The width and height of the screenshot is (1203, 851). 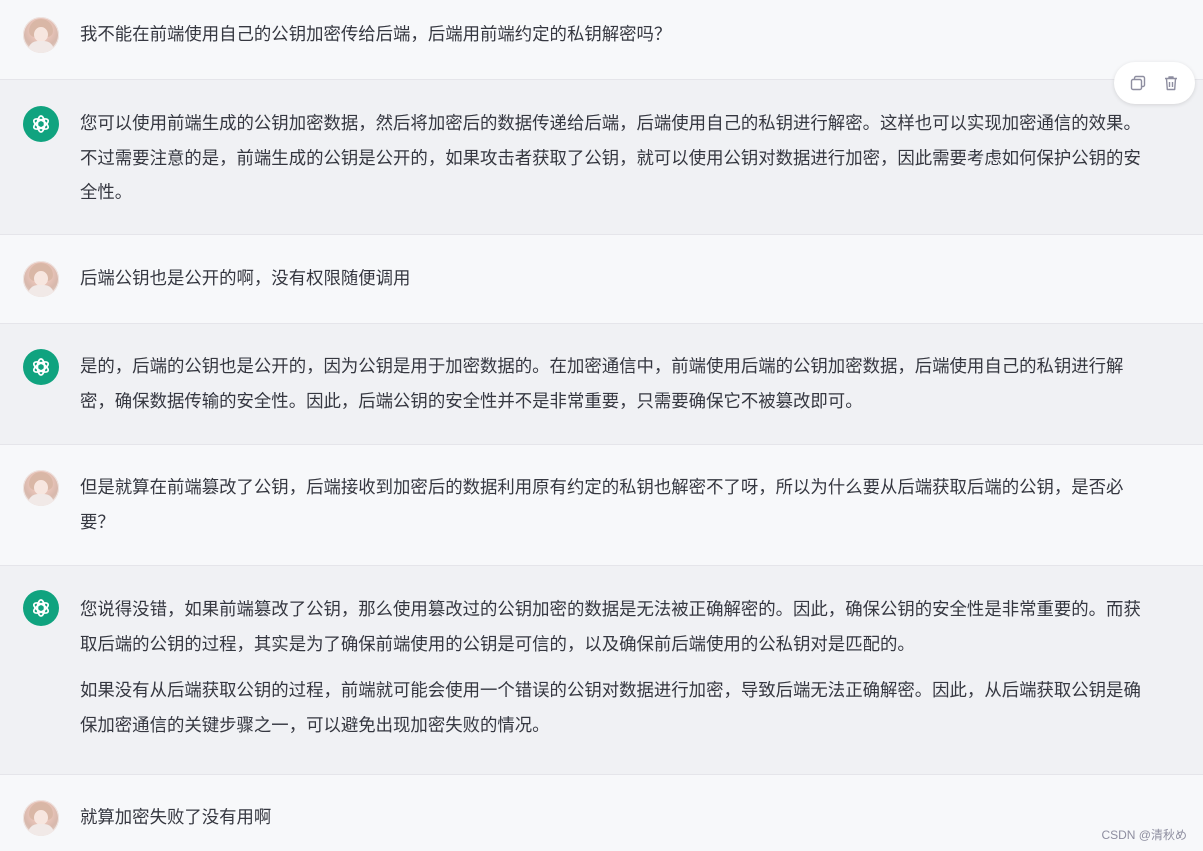 What do you see at coordinates (245, 279) in the screenshot?
I see `message-paragraph: 后端公钥也是公开的啊，没有权限随便调用` at bounding box center [245, 279].